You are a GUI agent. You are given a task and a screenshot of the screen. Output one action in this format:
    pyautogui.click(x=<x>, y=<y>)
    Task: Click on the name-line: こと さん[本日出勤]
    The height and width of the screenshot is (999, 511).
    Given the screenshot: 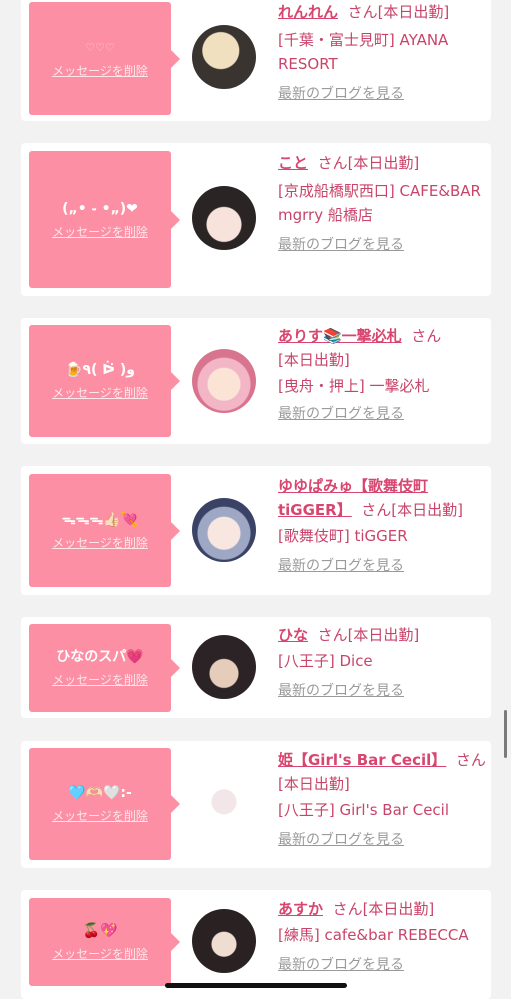 What is the action you would take?
    pyautogui.click(x=382, y=163)
    